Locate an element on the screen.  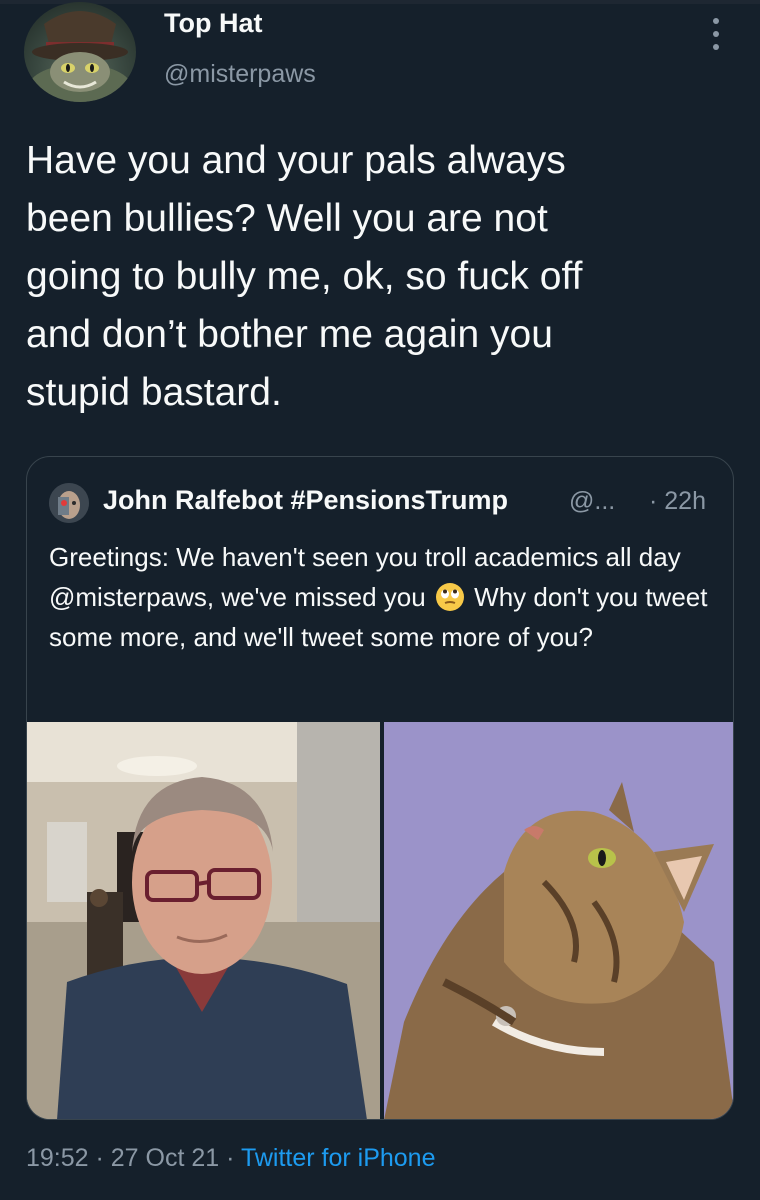
tweet-time: 19:52 is located at coordinates (57, 1158).